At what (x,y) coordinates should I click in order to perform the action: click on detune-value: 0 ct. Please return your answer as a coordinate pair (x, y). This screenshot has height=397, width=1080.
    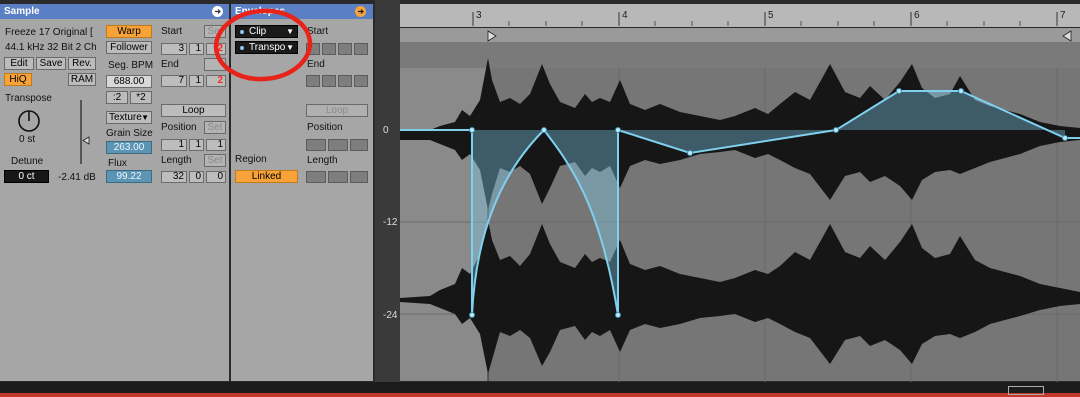
    Looking at the image, I should click on (26, 176).